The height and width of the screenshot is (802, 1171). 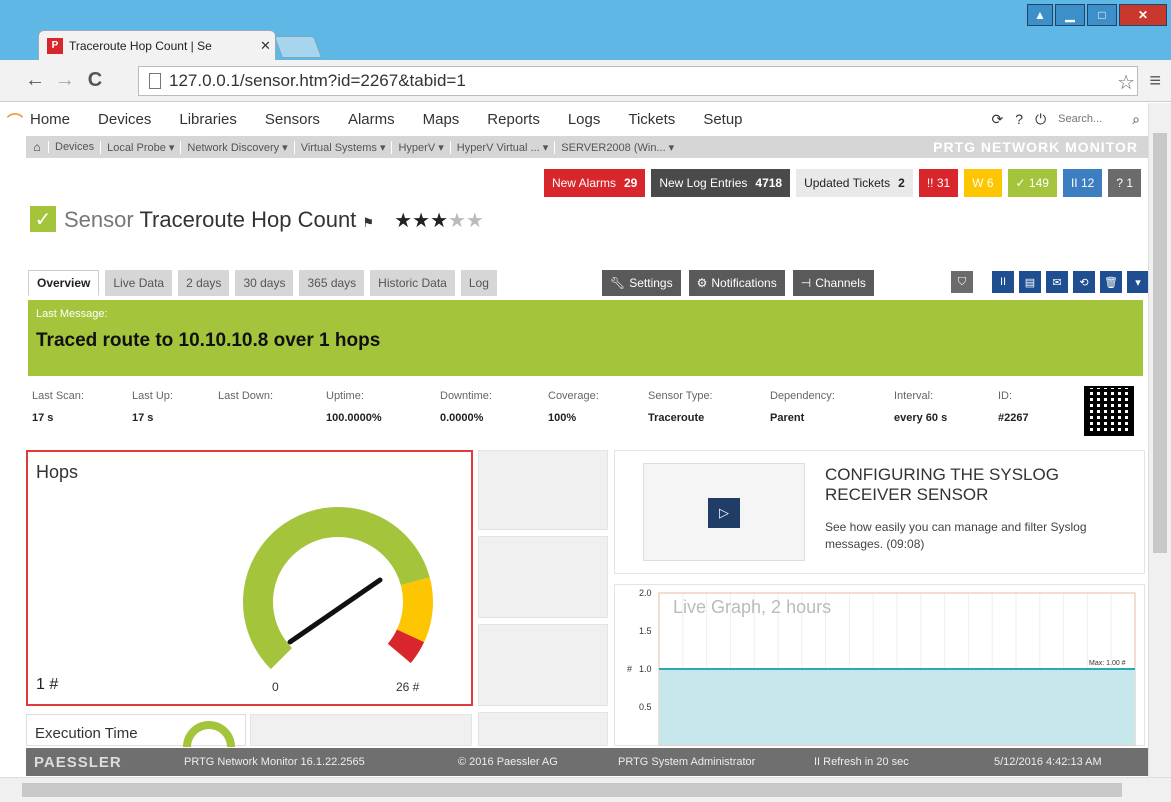 What do you see at coordinates (15, 120) in the screenshot?
I see `prtg-logo-icon: ⌒` at bounding box center [15, 120].